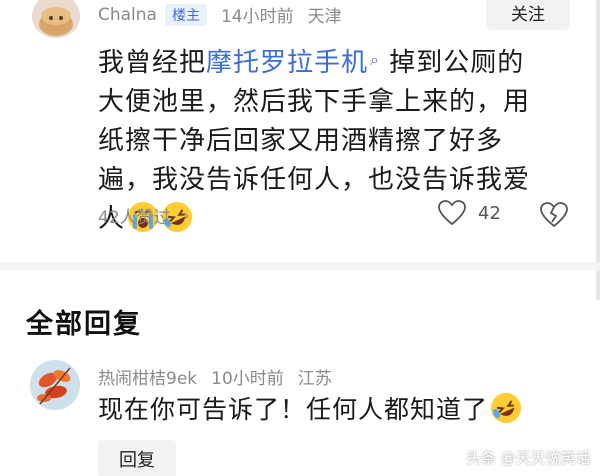 The height and width of the screenshot is (476, 600). I want to click on comment-meta: Chalna 楼主 14小时前 天津, so click(220, 14).